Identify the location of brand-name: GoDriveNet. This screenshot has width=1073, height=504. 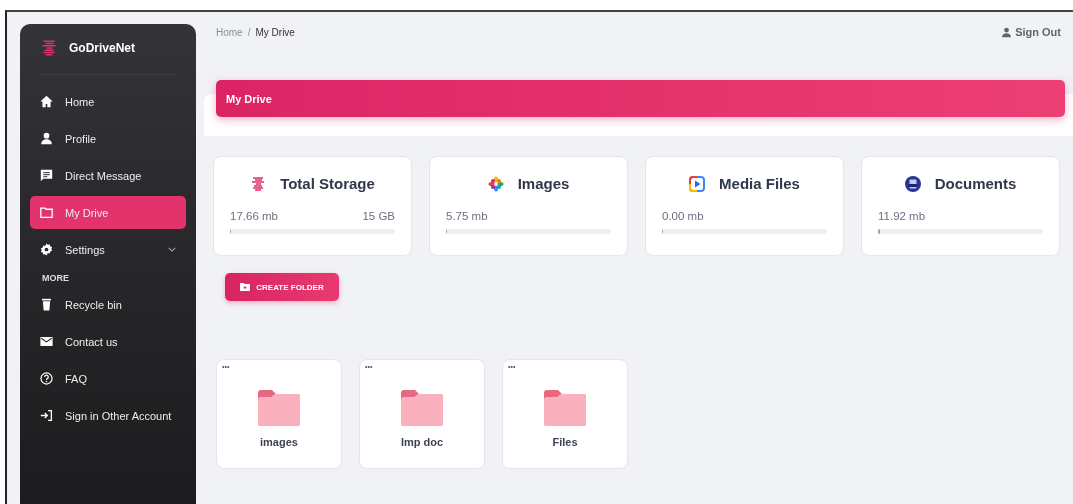
(102, 48).